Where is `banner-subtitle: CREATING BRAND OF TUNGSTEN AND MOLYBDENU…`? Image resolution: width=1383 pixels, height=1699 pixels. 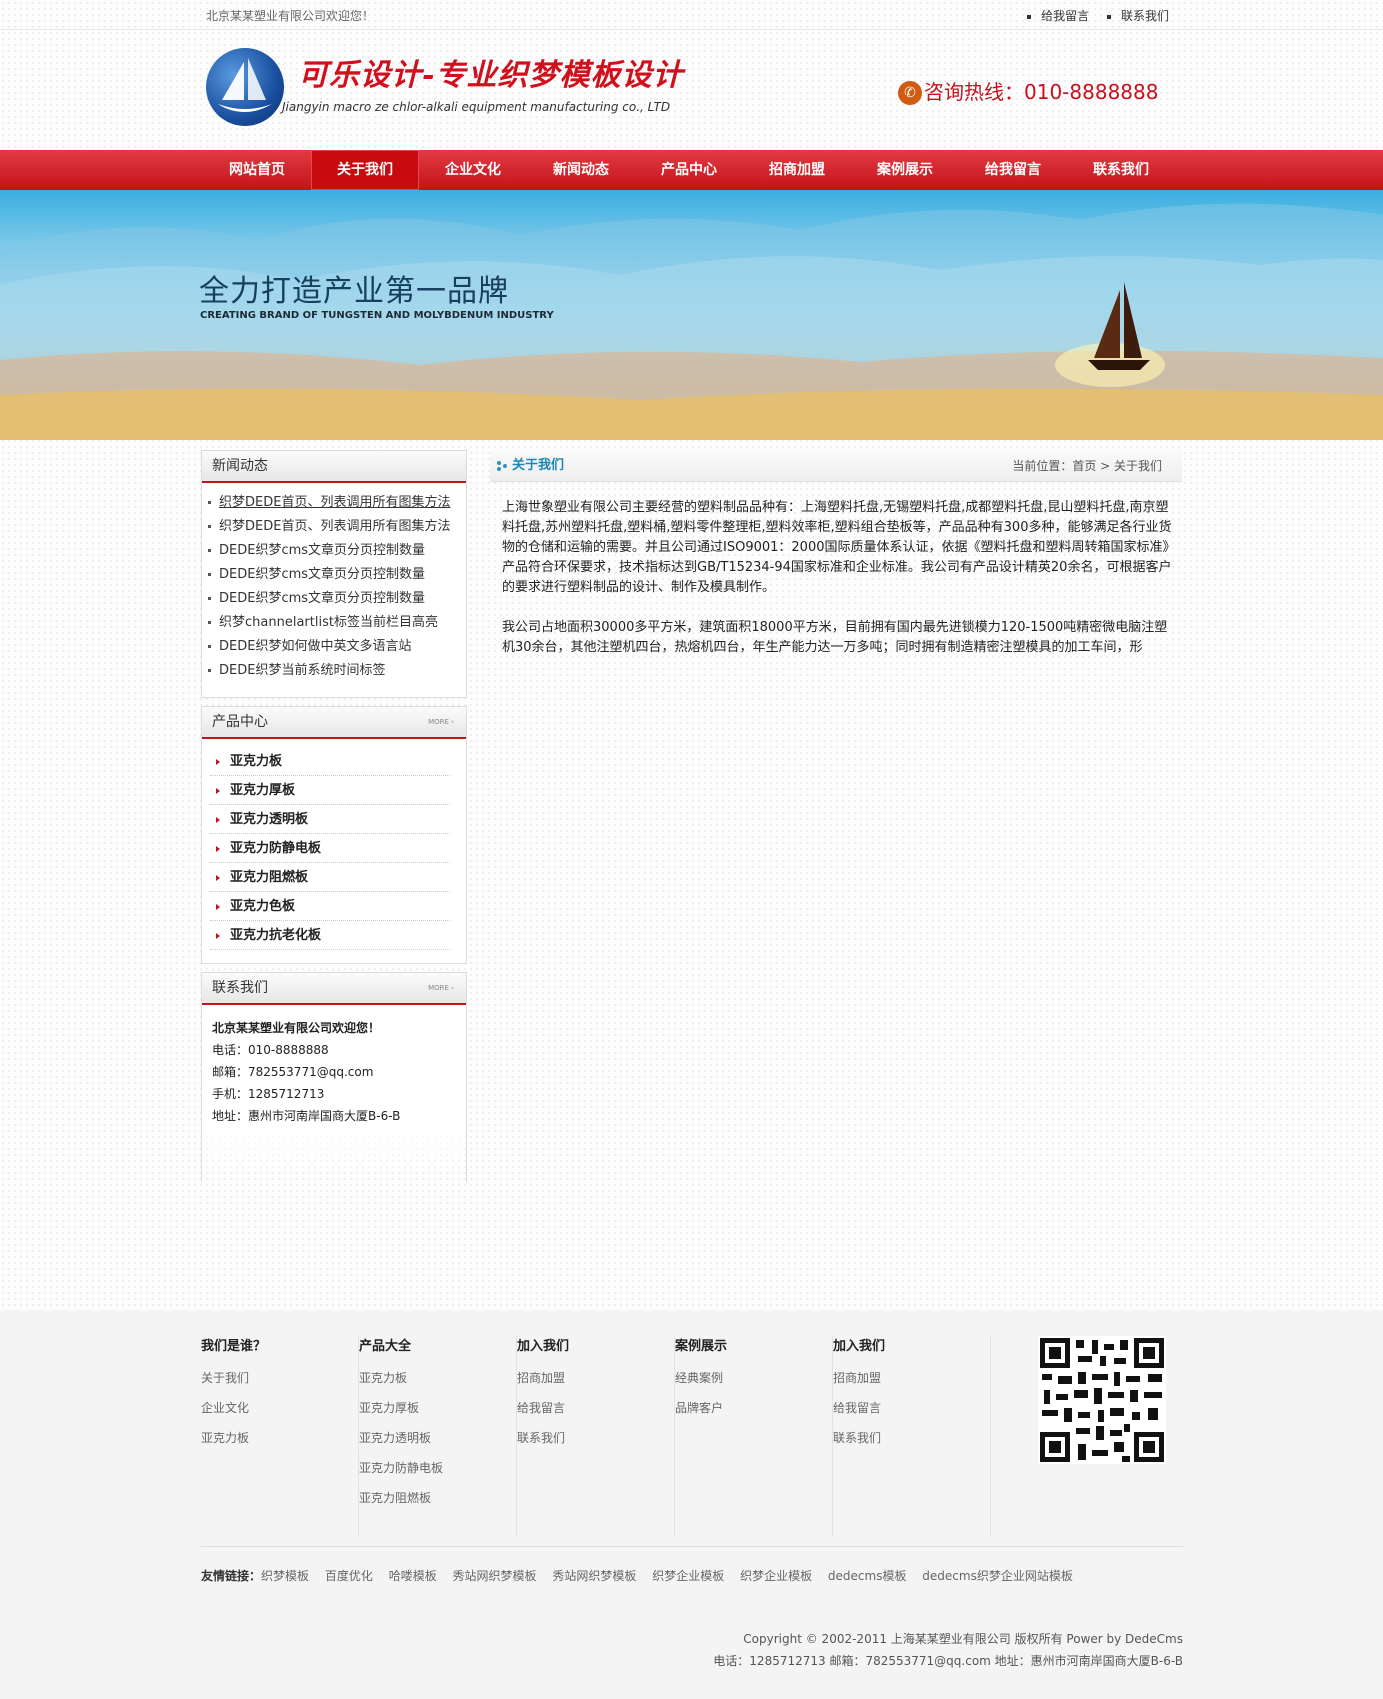 banner-subtitle: CREATING BRAND OF TUNGSTEN AND MOLYBDENU… is located at coordinates (377, 315).